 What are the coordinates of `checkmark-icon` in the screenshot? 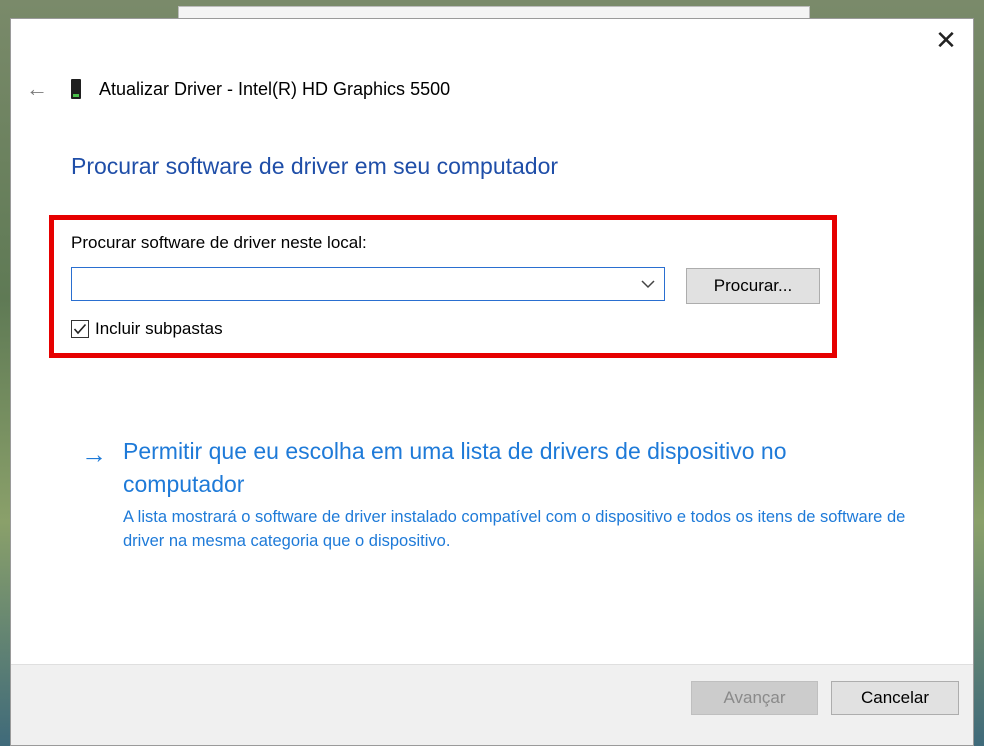 It's located at (80, 329).